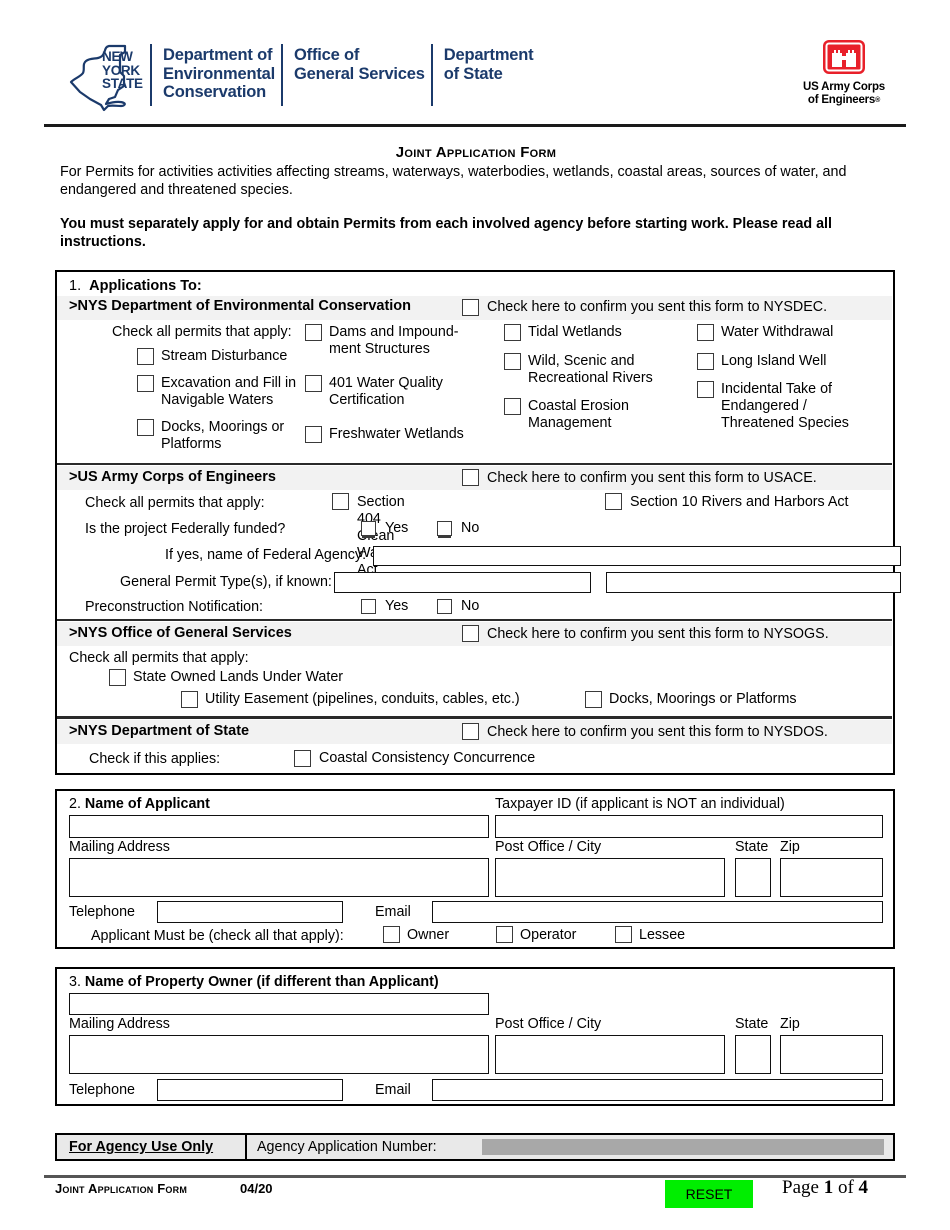 The height and width of the screenshot is (1230, 950). What do you see at coordinates (844, 57) in the screenshot?
I see `usace-castle-icon` at bounding box center [844, 57].